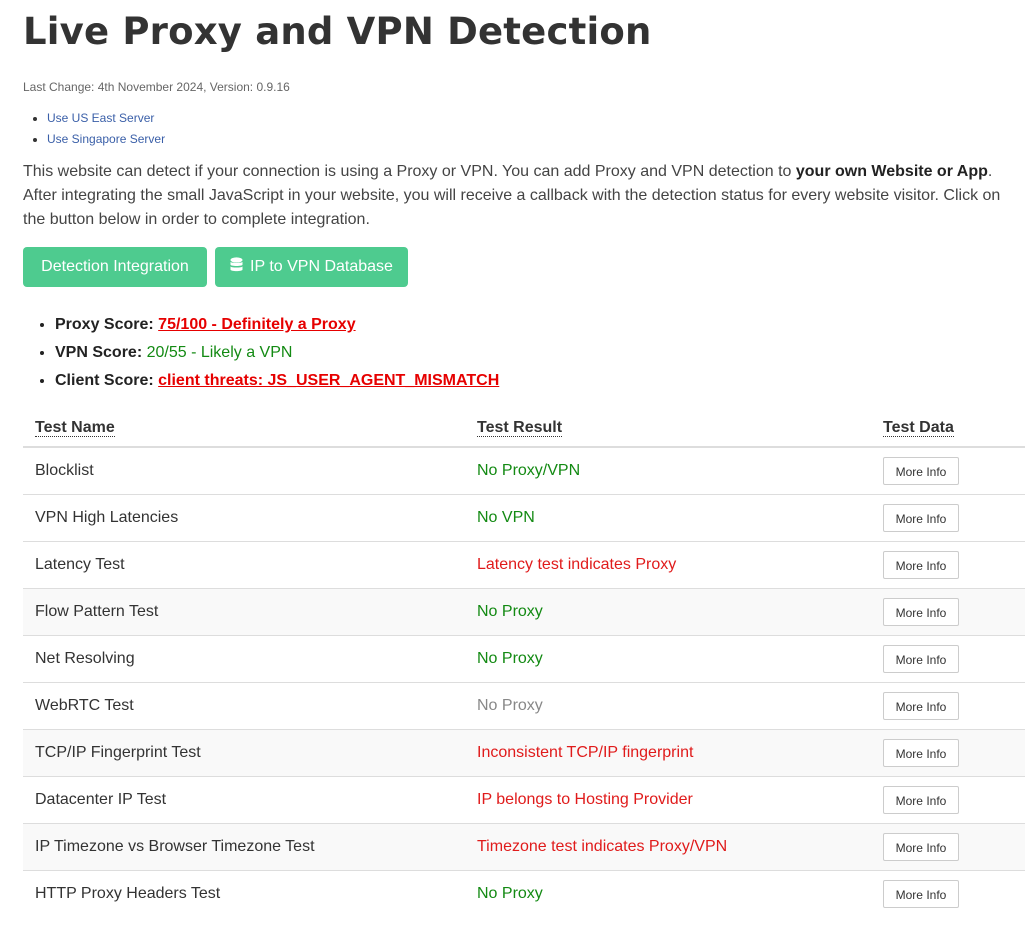  I want to click on test-name-cell: VPN High Latencies, so click(244, 518).